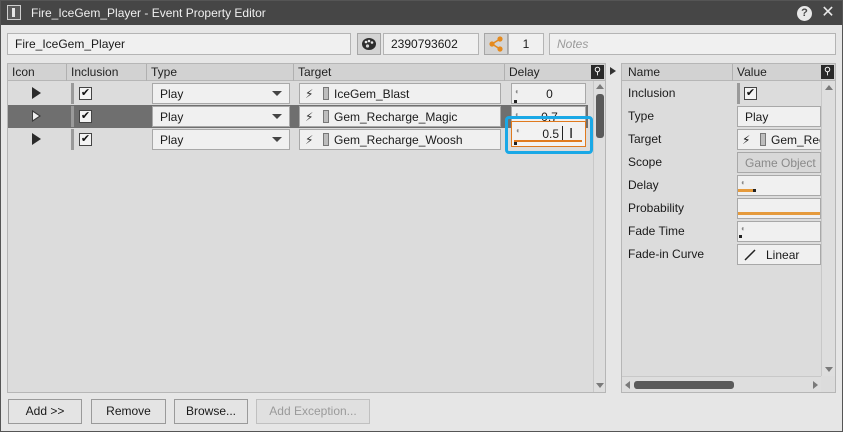 This screenshot has width=843, height=432. Describe the element at coordinates (641, 116) in the screenshot. I see `property-name: Type` at that location.